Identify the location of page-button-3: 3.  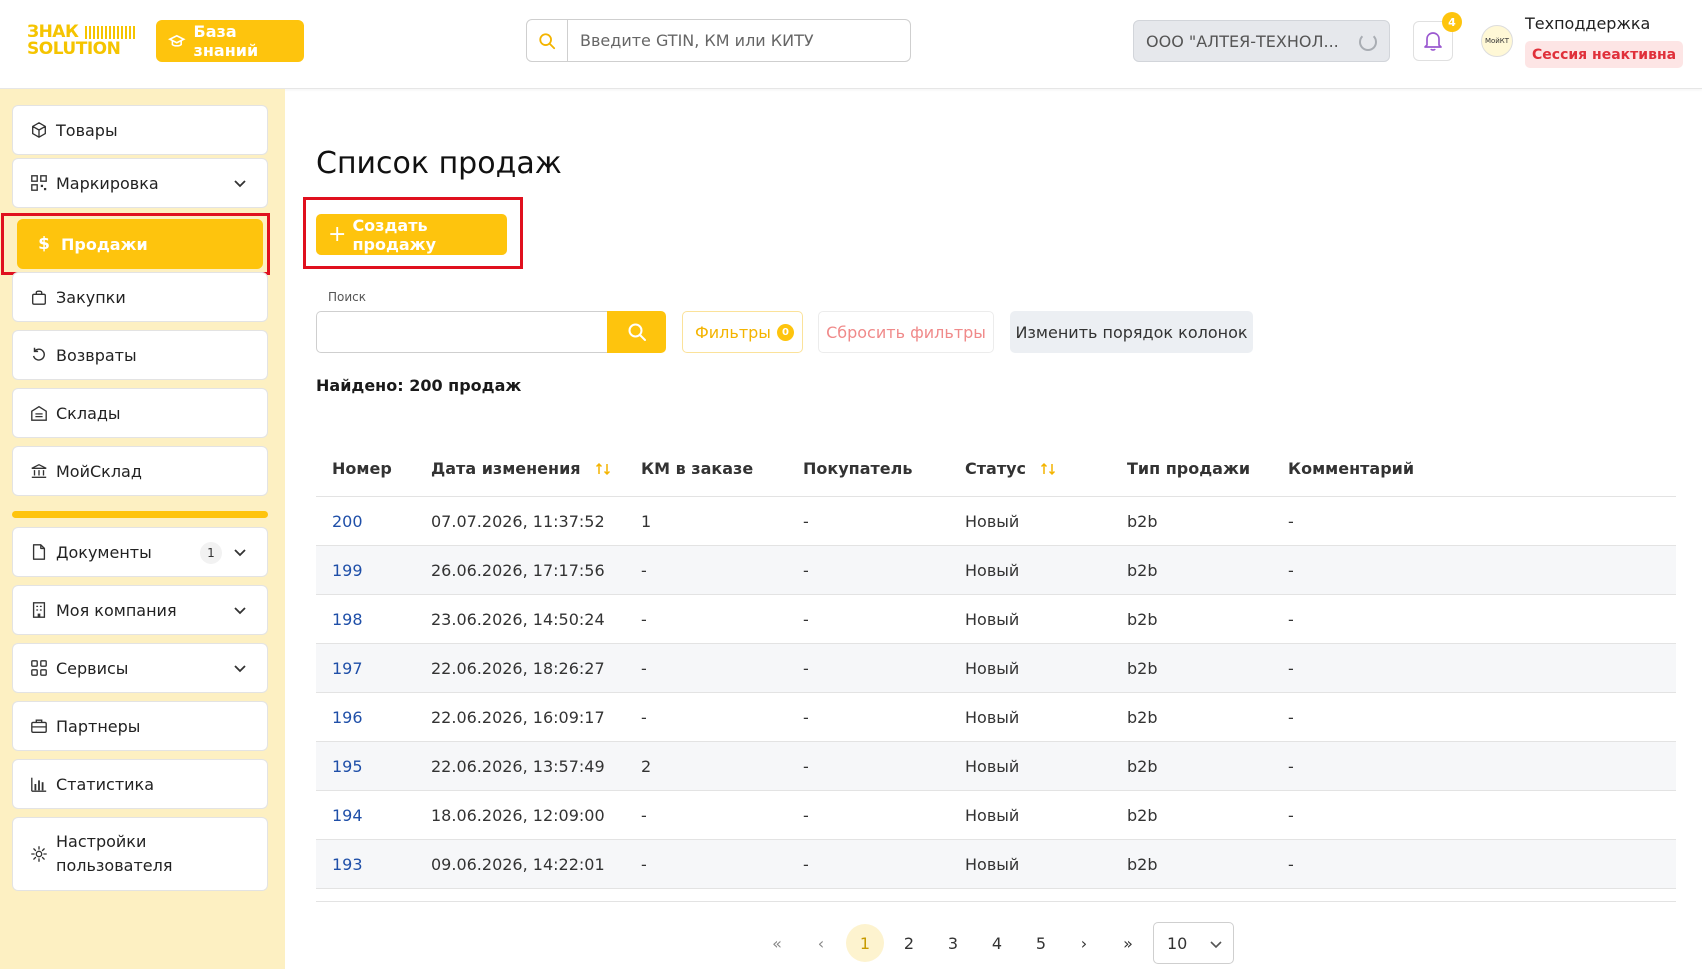
(953, 943).